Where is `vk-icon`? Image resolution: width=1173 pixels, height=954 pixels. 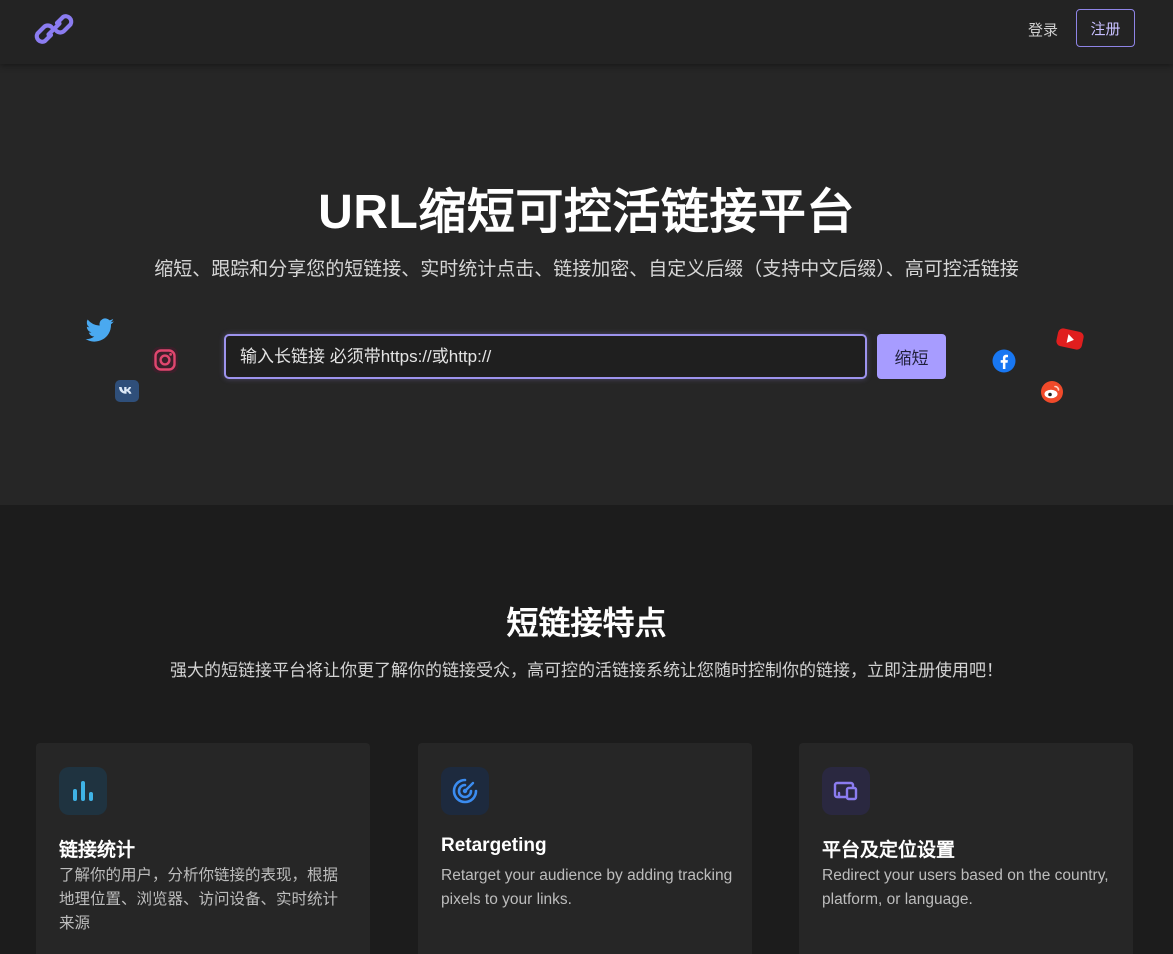
vk-icon is located at coordinates (127, 391).